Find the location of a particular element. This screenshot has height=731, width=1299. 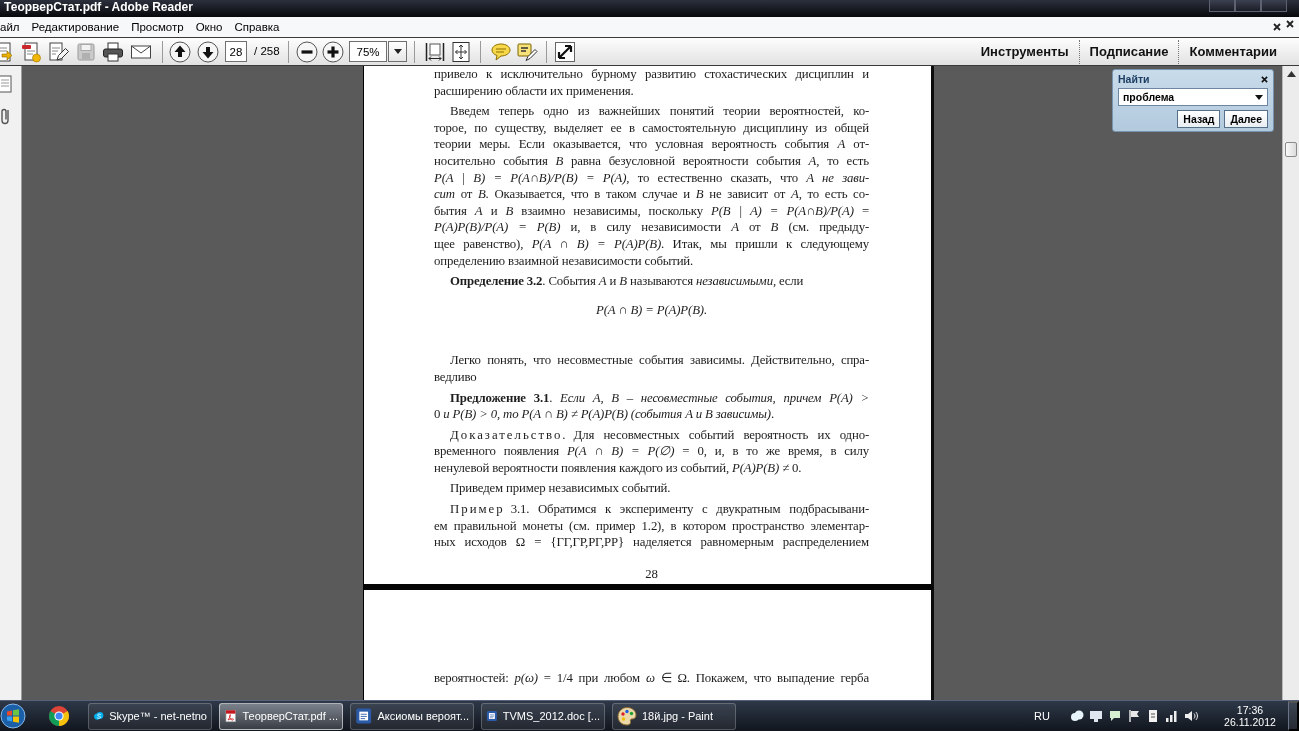

show-desktop-button is located at coordinates (1293, 716).